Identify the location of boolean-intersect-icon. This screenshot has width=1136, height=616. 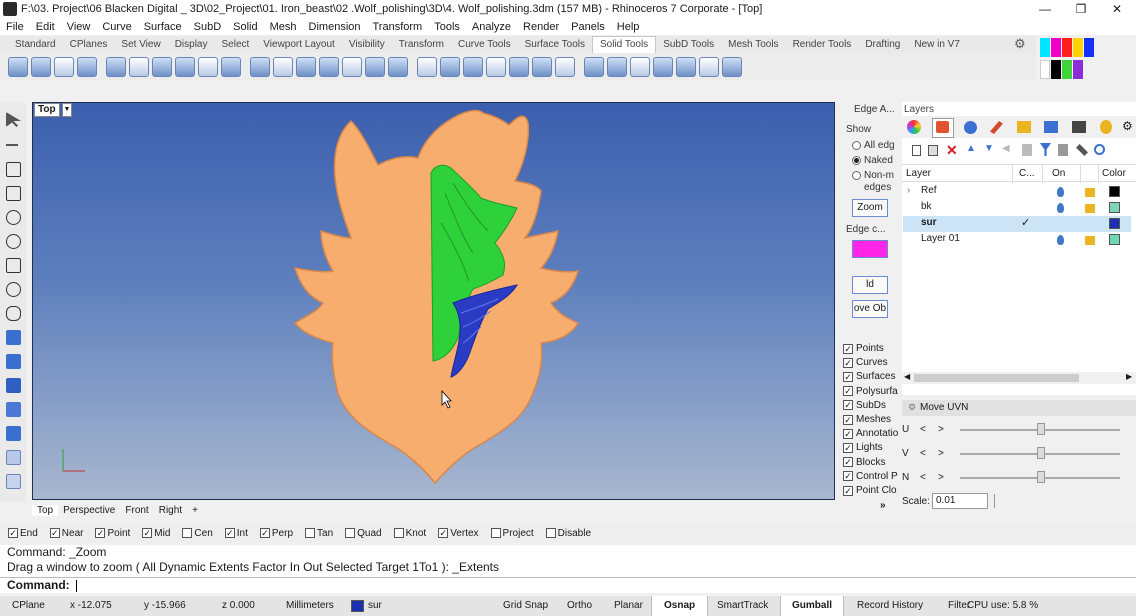
(185, 66).